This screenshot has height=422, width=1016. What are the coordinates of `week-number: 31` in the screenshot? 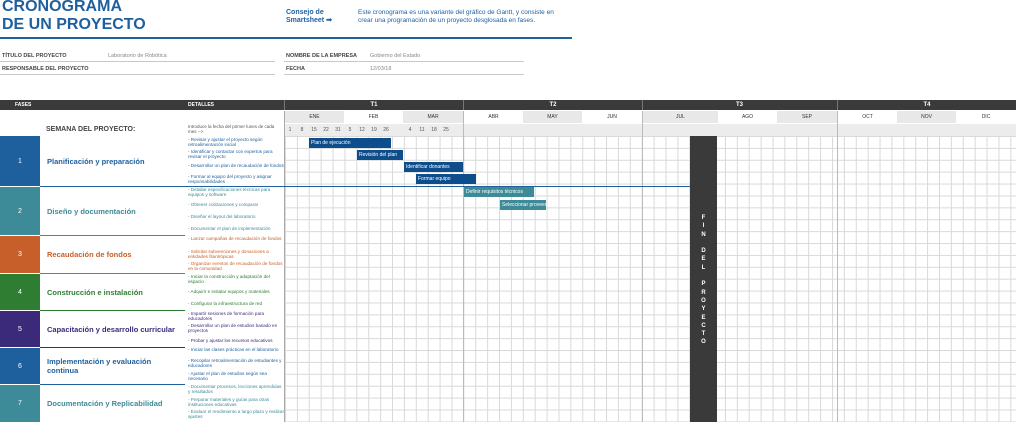 It's located at (338, 130).